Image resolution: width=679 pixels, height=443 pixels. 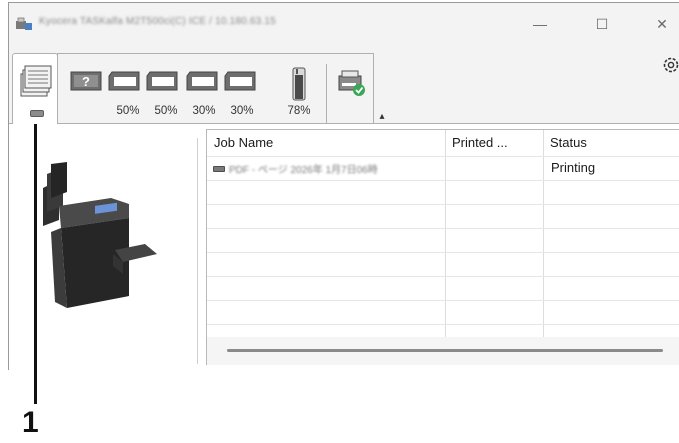 What do you see at coordinates (204, 111) in the screenshot?
I see `tray-3-percent: 30%` at bounding box center [204, 111].